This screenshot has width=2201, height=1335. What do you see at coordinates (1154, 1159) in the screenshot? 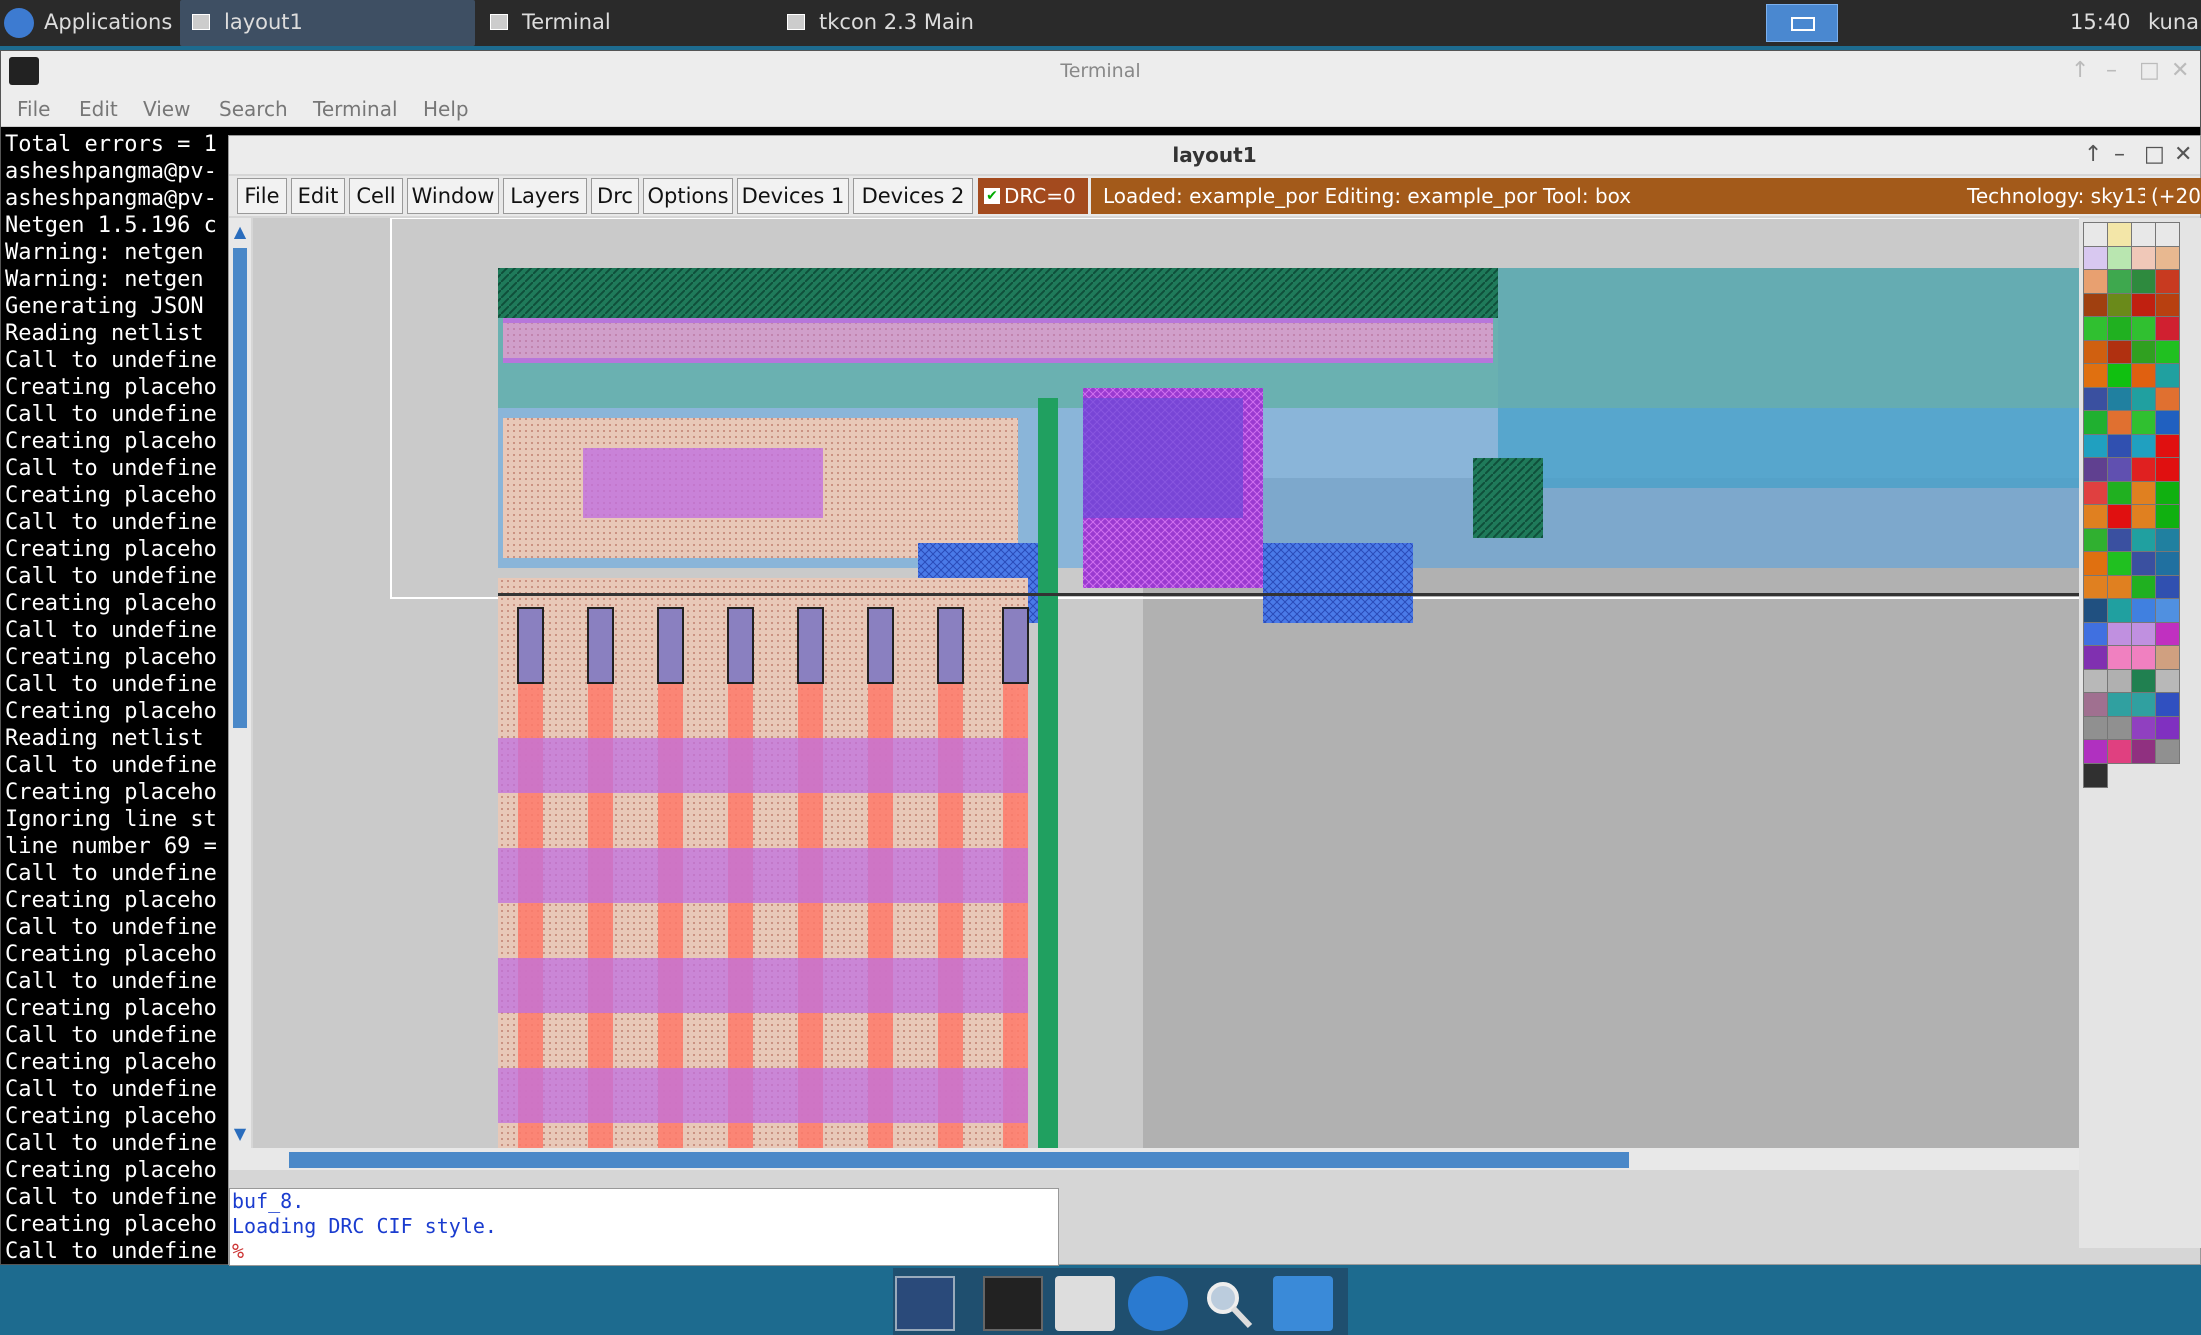
I see `horizontal-scrollbar` at bounding box center [1154, 1159].